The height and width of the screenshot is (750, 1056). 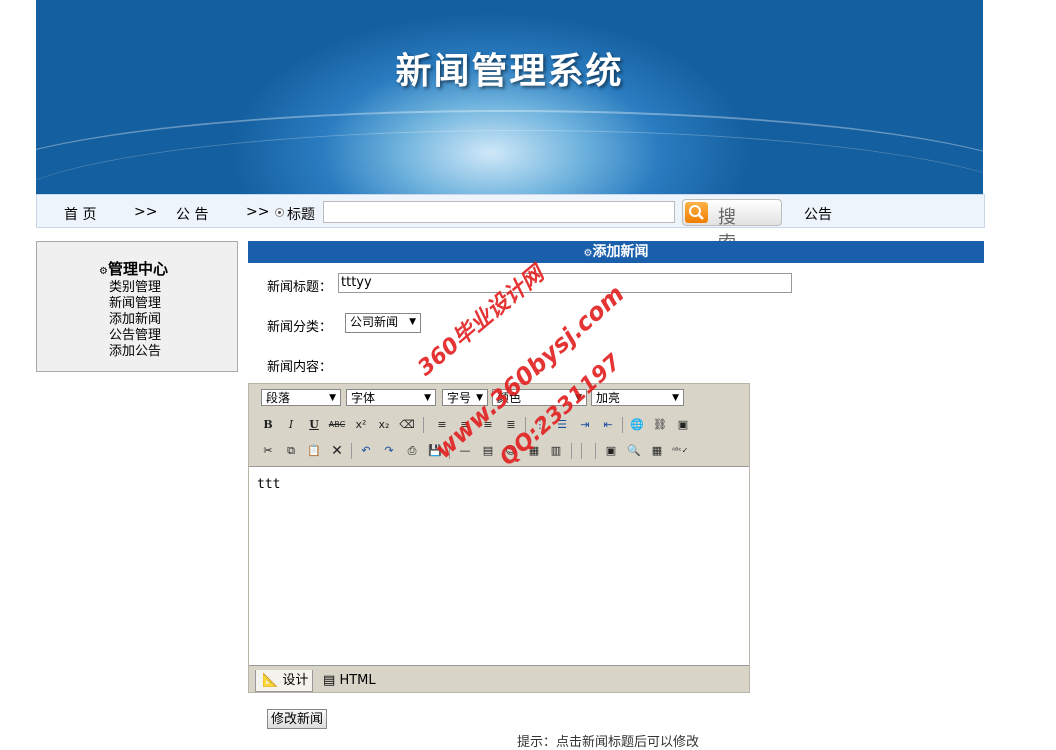 I want to click on form-header: ⚙添加新闻, so click(x=616, y=252).